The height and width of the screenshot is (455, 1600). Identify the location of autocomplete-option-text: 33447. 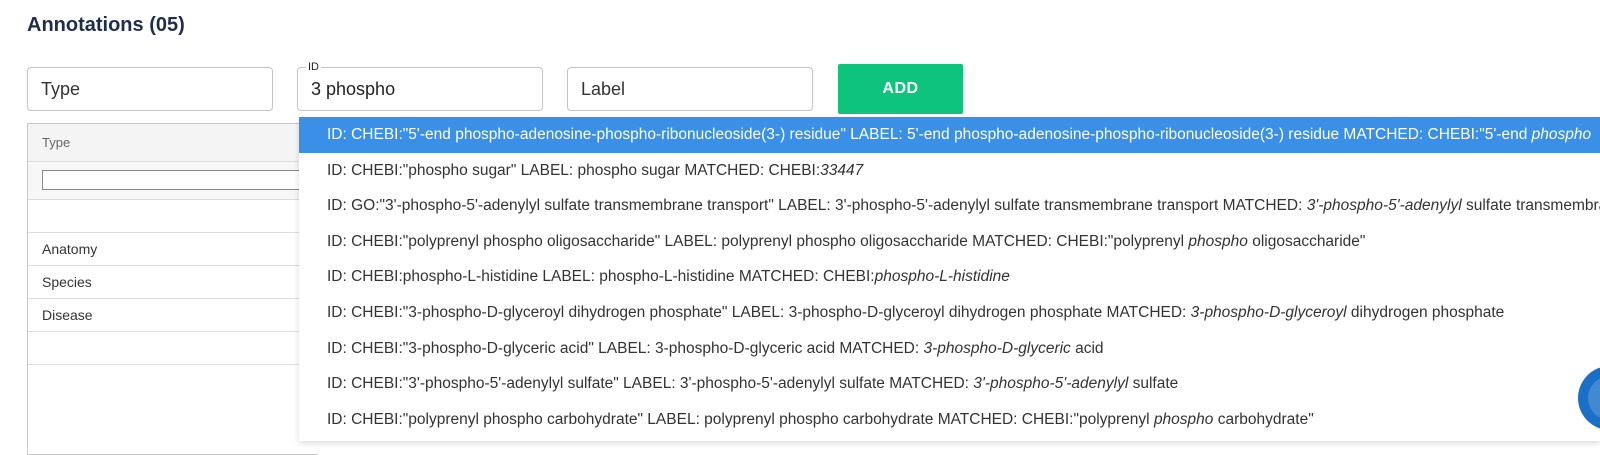
(842, 170).